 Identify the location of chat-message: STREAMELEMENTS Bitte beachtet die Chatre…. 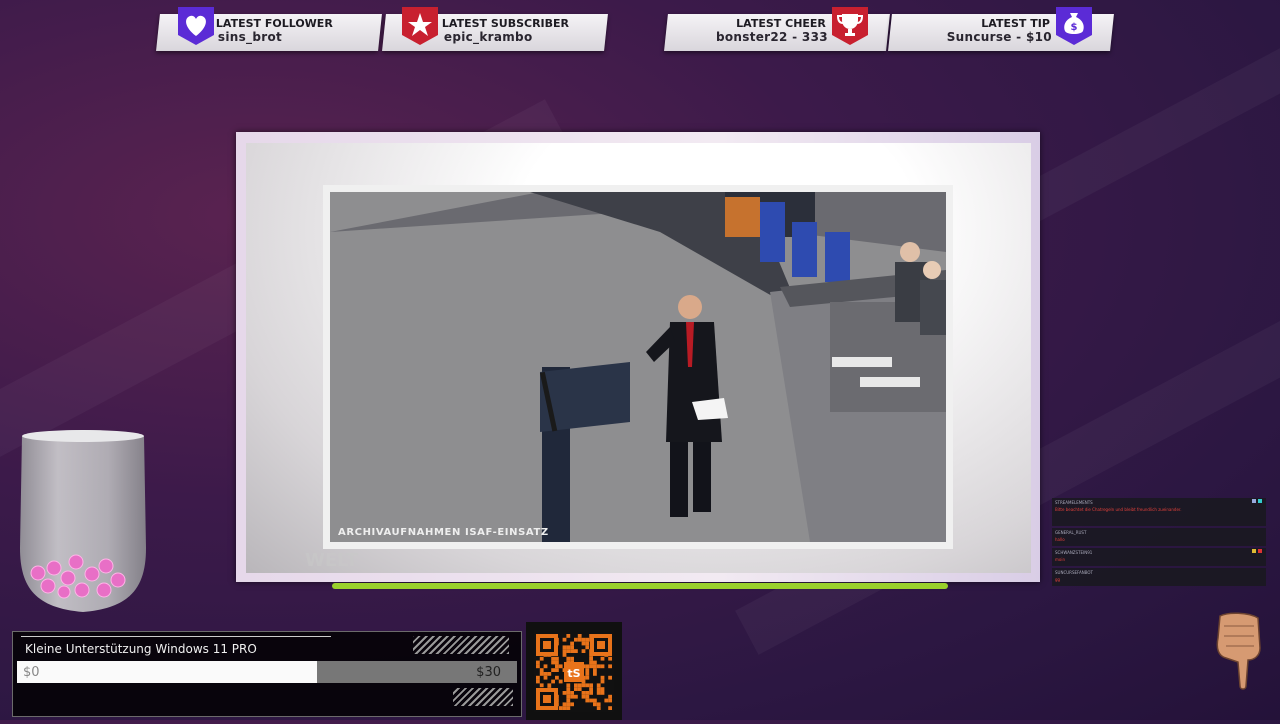
(1159, 512).